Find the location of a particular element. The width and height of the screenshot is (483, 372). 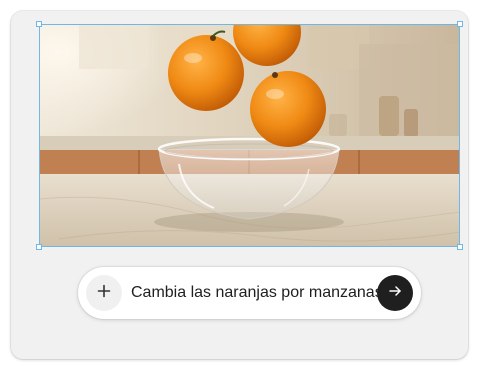

resize-handle-top-left is located at coordinates (39, 24).